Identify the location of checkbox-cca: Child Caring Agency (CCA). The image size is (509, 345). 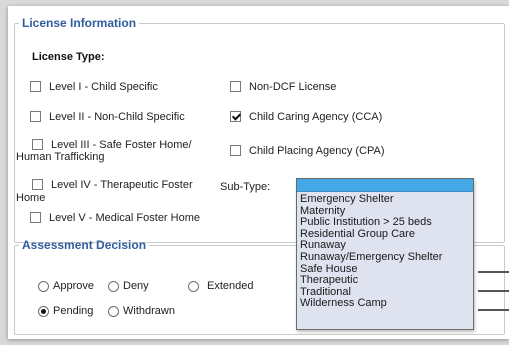
(306, 117).